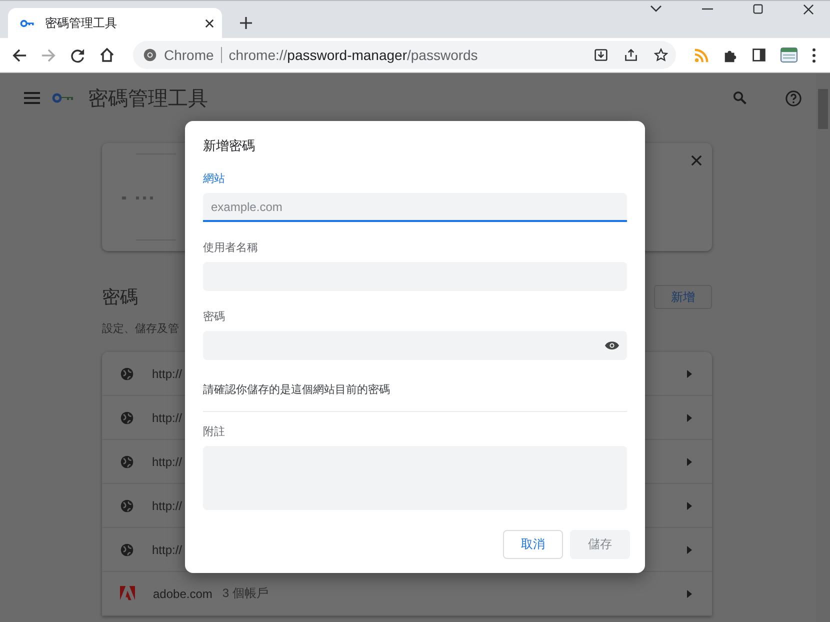 The image size is (830, 622). What do you see at coordinates (189, 55) in the screenshot?
I see `site-label: Chrome` at bounding box center [189, 55].